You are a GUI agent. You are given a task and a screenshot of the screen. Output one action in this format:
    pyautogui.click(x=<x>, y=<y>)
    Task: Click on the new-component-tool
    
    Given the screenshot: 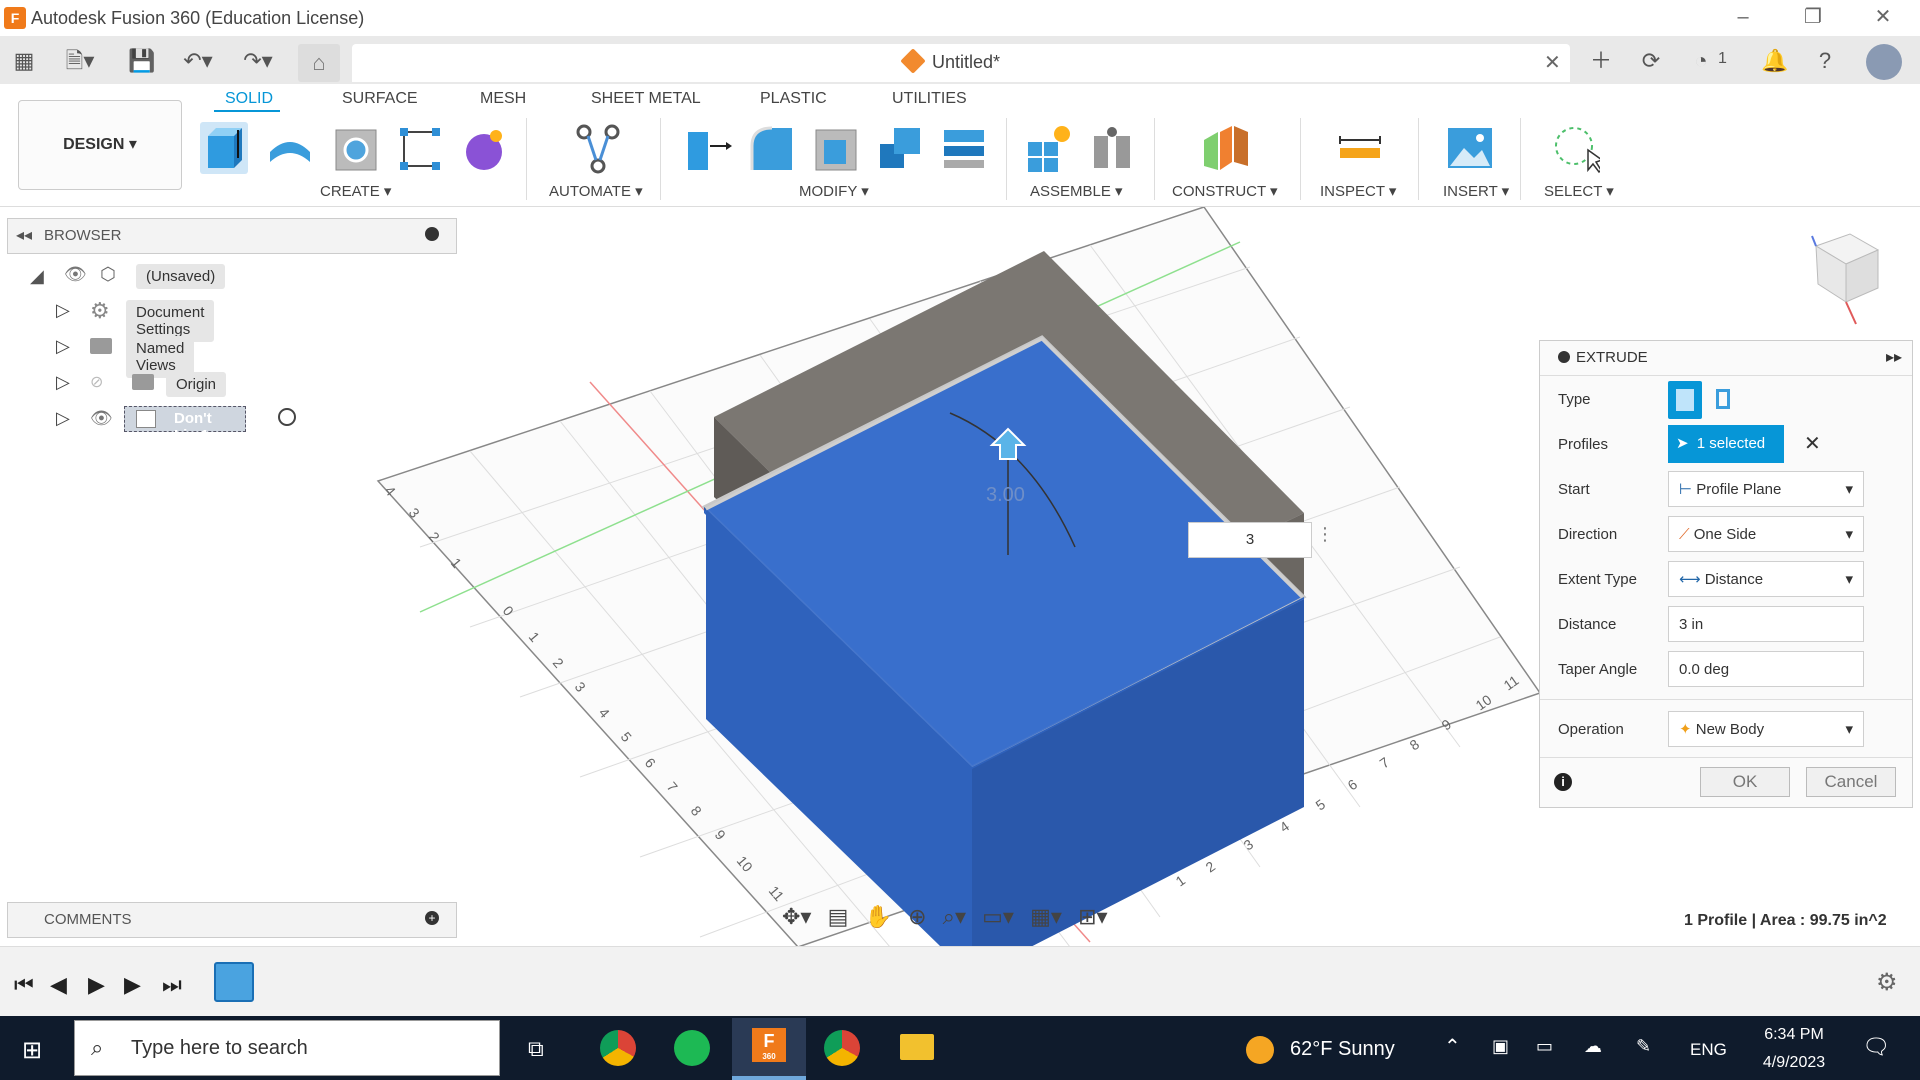 What is the action you would take?
    pyautogui.click(x=1048, y=148)
    